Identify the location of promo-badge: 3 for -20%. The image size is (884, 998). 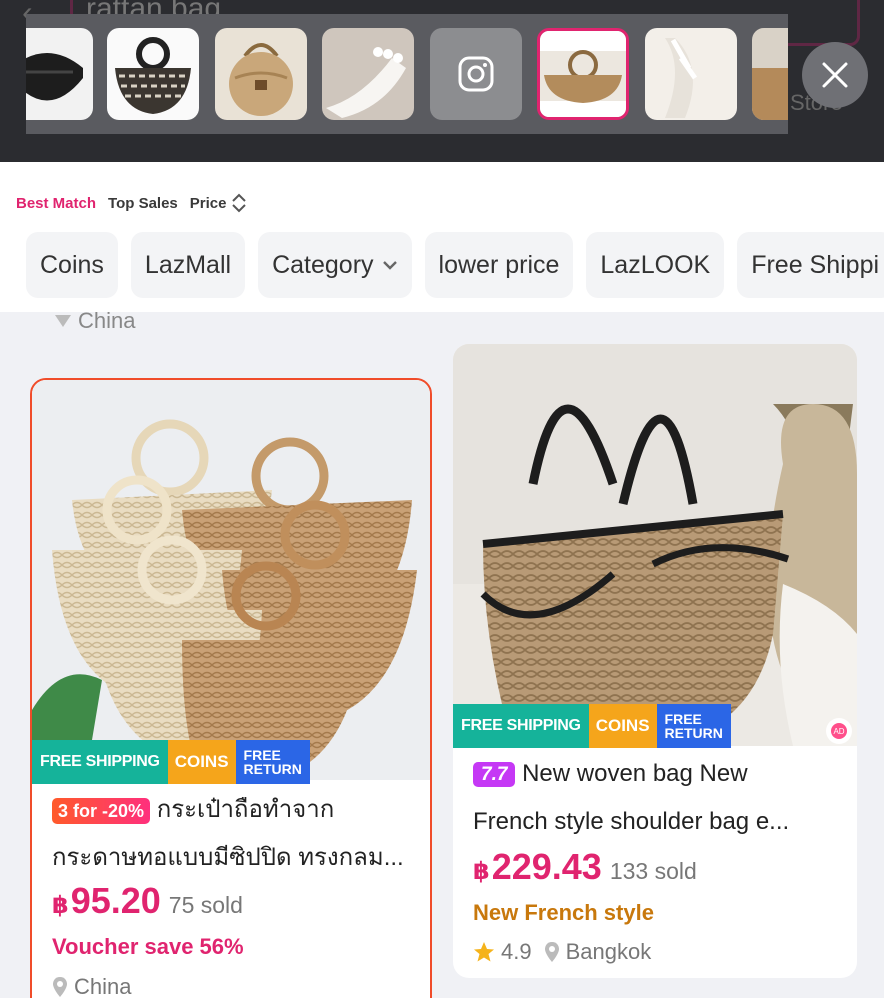
(101, 810).